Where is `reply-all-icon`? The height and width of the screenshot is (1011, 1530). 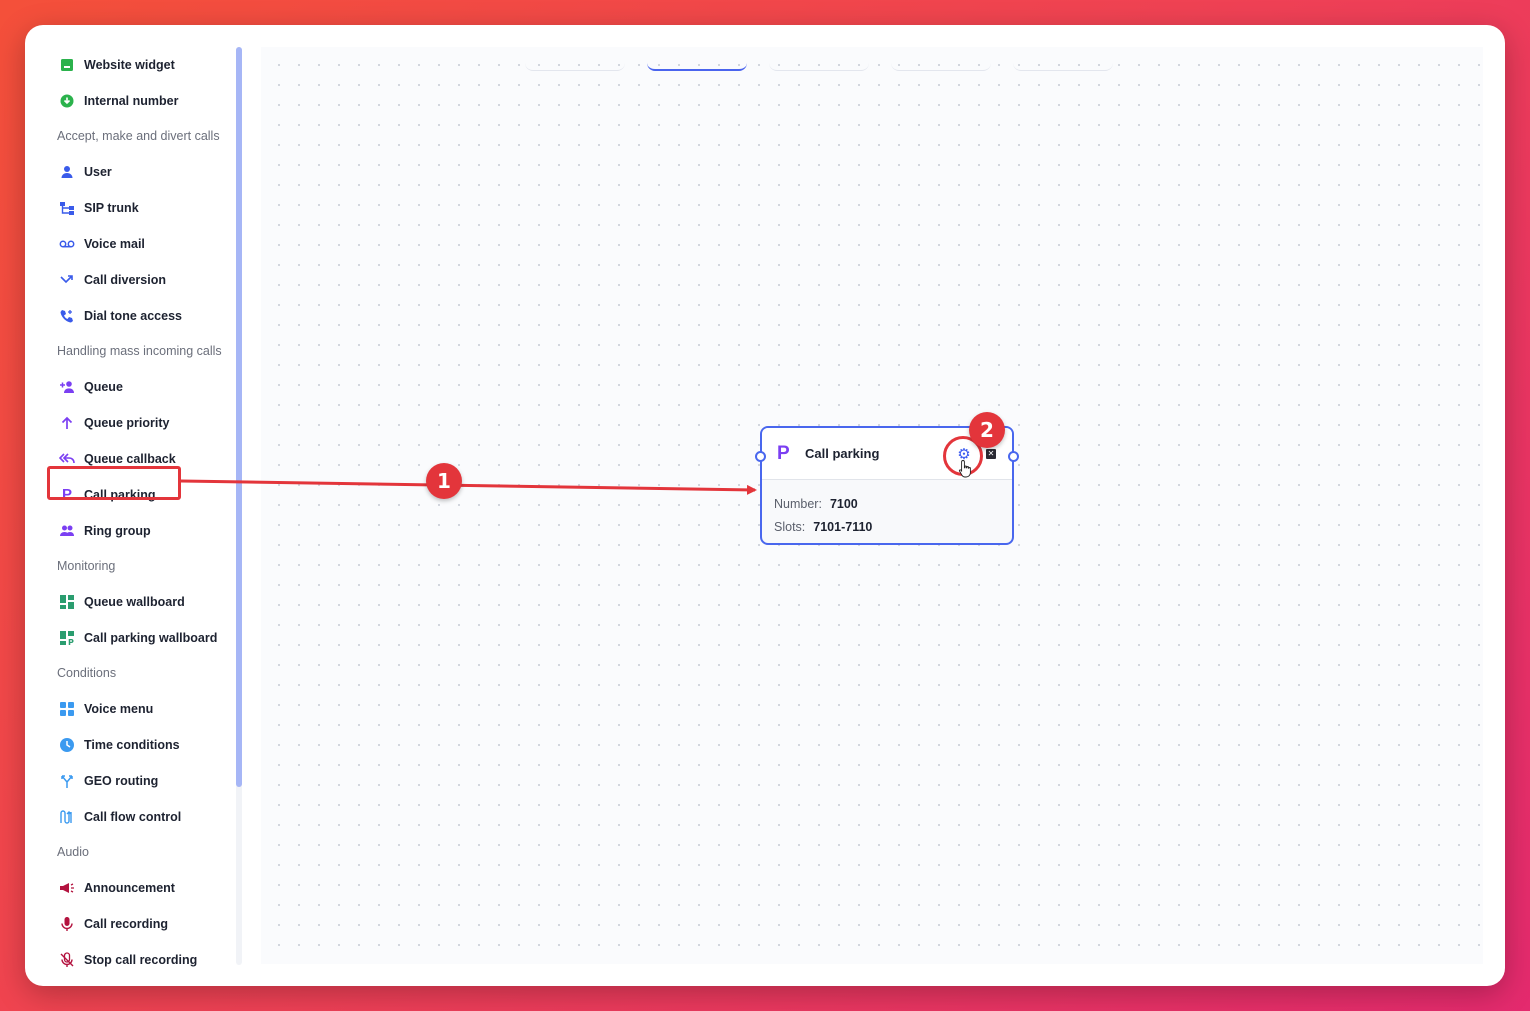
reply-all-icon is located at coordinates (67, 459).